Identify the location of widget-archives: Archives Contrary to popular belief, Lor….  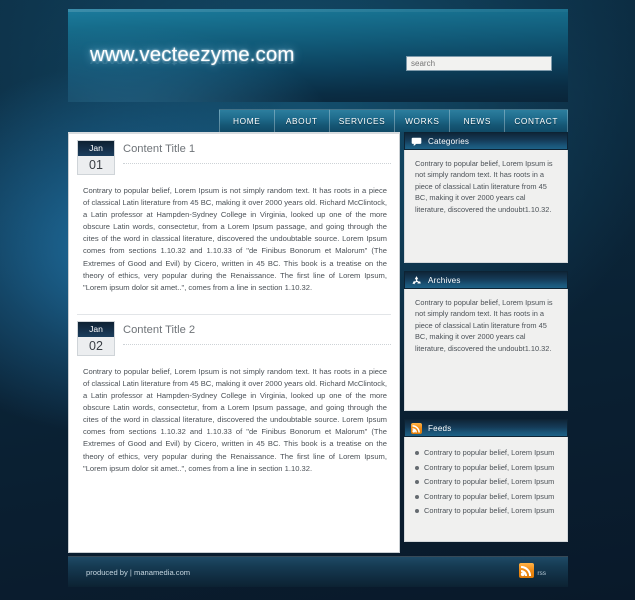
(486, 341).